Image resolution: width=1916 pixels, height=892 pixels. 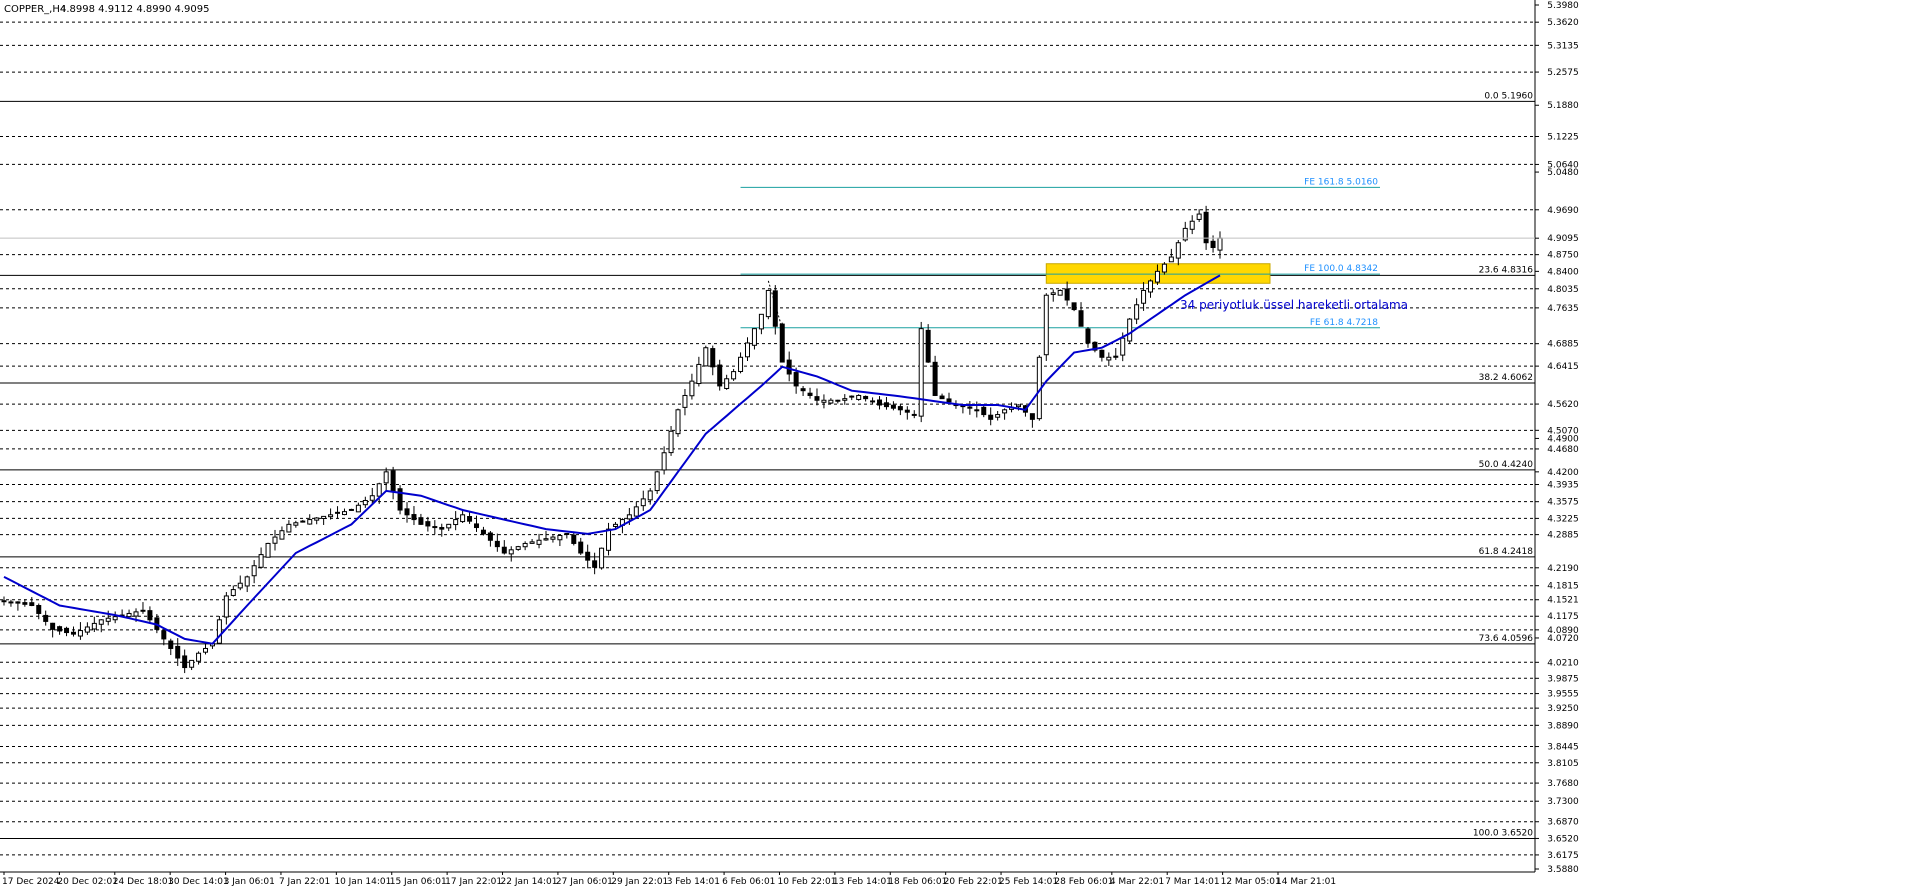 What do you see at coordinates (1506, 552) in the screenshot?
I see `fib-level-label: 61.8 4.2418` at bounding box center [1506, 552].